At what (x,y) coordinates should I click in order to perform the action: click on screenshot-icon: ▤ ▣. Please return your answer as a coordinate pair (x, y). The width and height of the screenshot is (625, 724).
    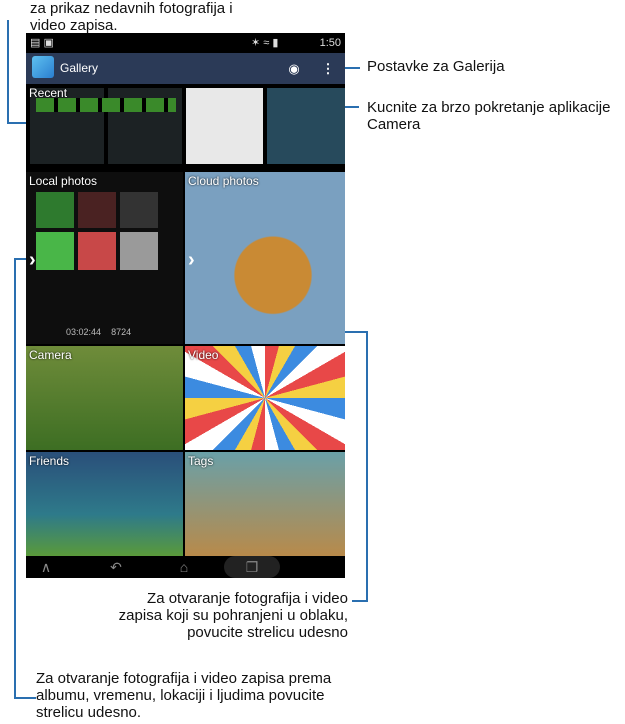
    Looking at the image, I should click on (42, 43).